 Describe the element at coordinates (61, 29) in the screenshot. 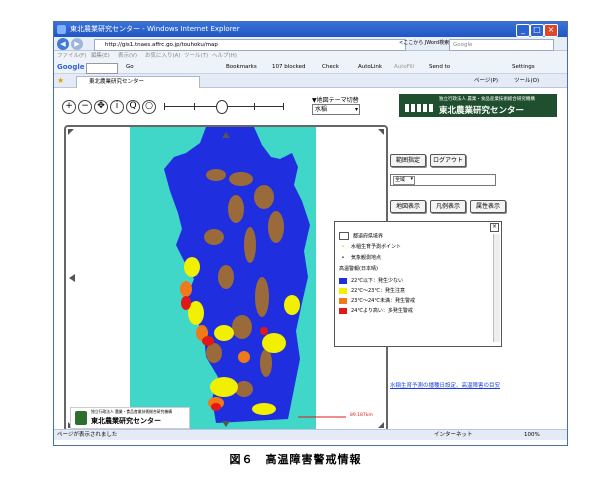

I see `ie-icon` at that location.